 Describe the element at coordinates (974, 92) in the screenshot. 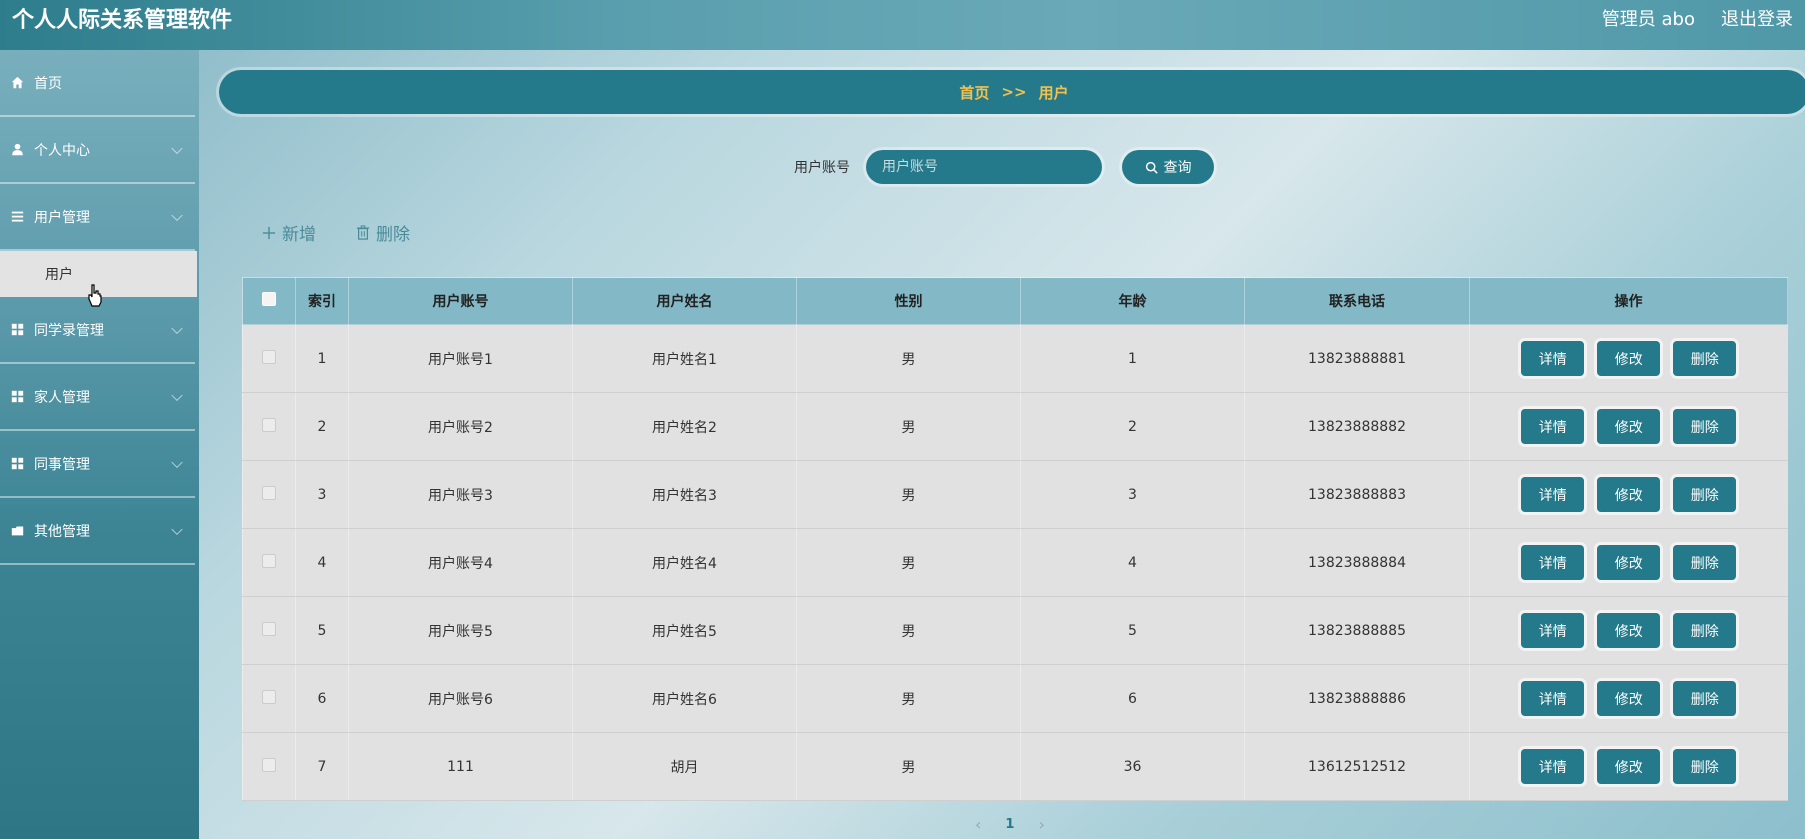

I see `breadcrumb-home: 首页` at that location.